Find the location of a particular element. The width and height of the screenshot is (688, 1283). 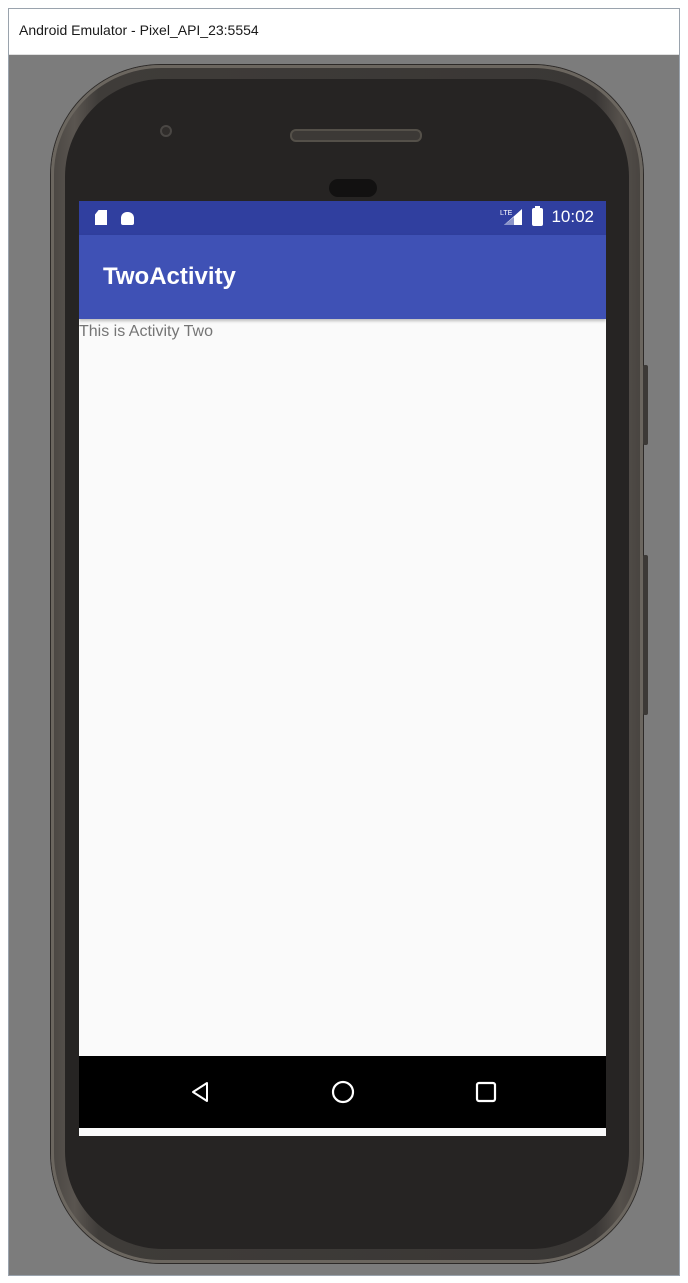

back-button is located at coordinates (201, 1092).